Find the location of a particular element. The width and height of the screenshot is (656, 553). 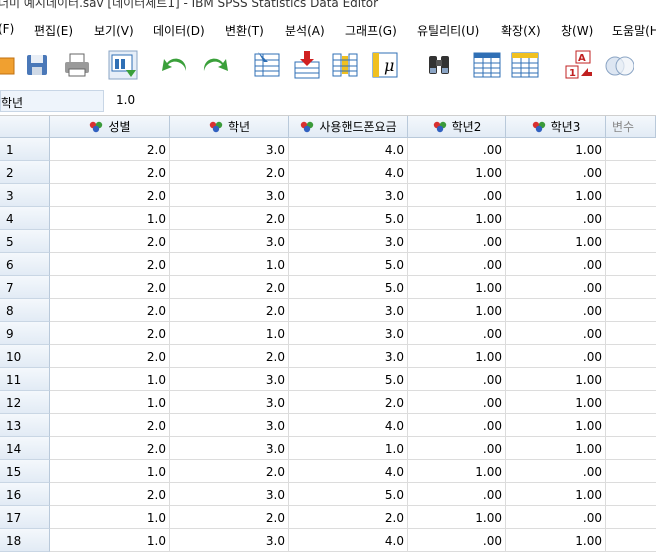

menu-view: 보기(V) is located at coordinates (114, 30).